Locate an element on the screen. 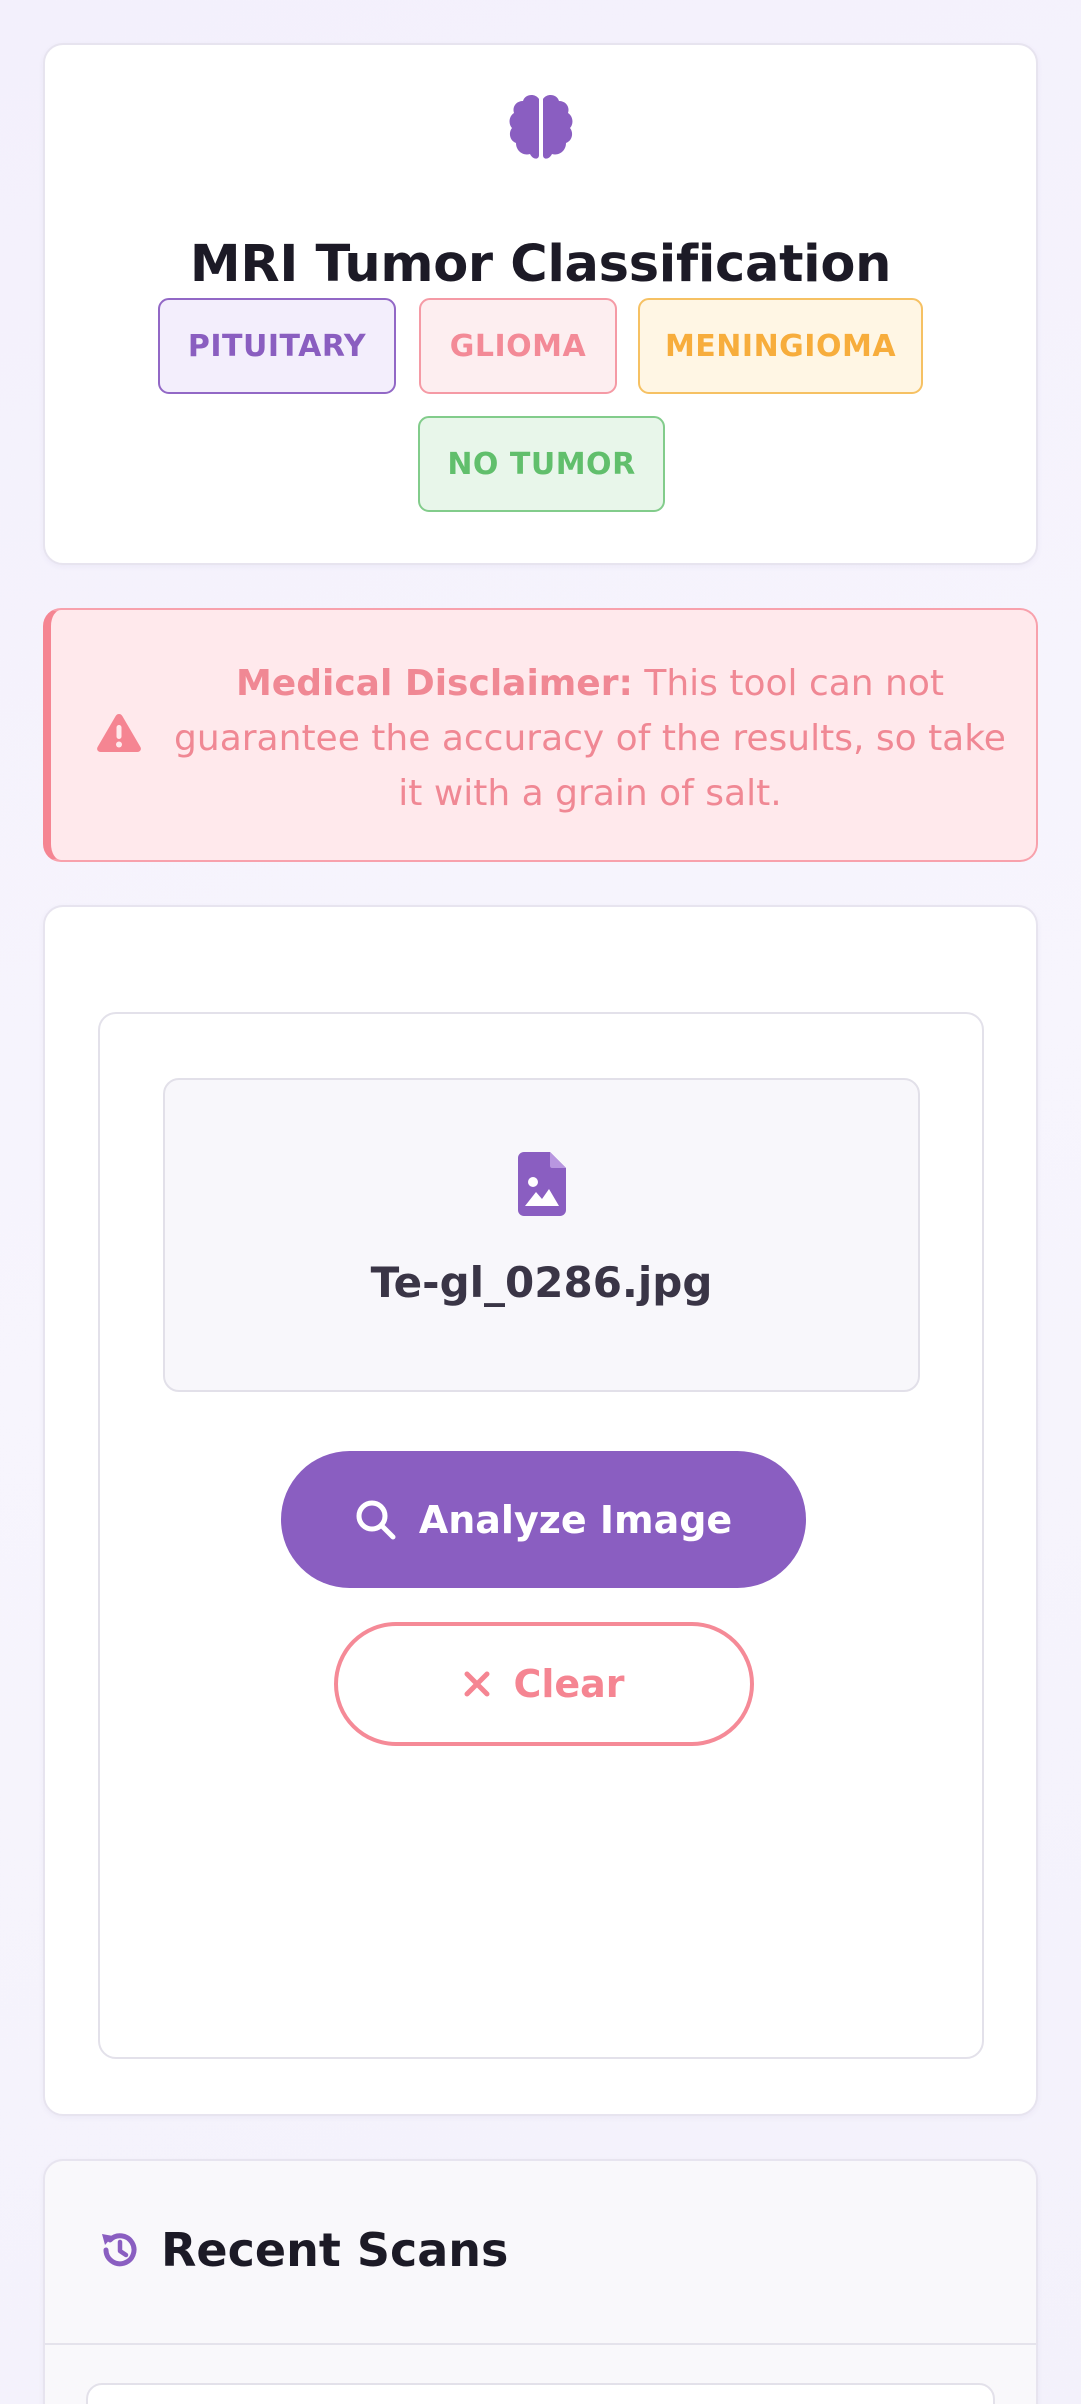 The width and height of the screenshot is (1081, 2404). warning-icon is located at coordinates (119, 733).